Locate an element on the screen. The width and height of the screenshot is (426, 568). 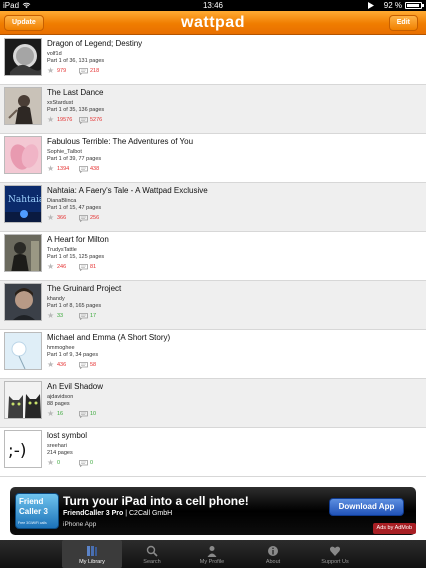
vote-count: 1394 is located at coordinates (63, 169).